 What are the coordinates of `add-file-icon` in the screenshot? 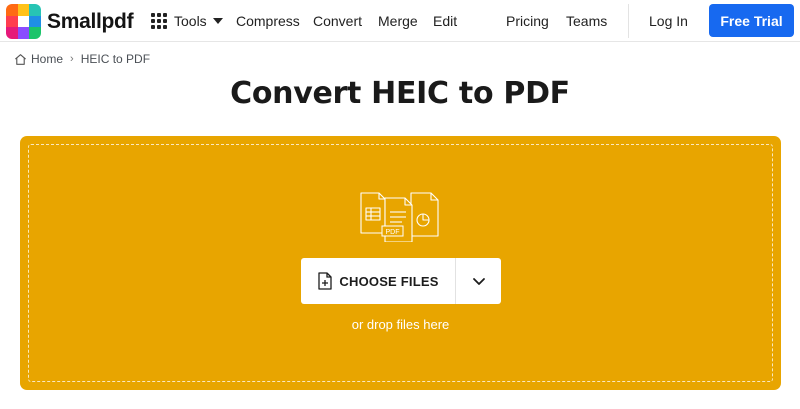 It's located at (325, 281).